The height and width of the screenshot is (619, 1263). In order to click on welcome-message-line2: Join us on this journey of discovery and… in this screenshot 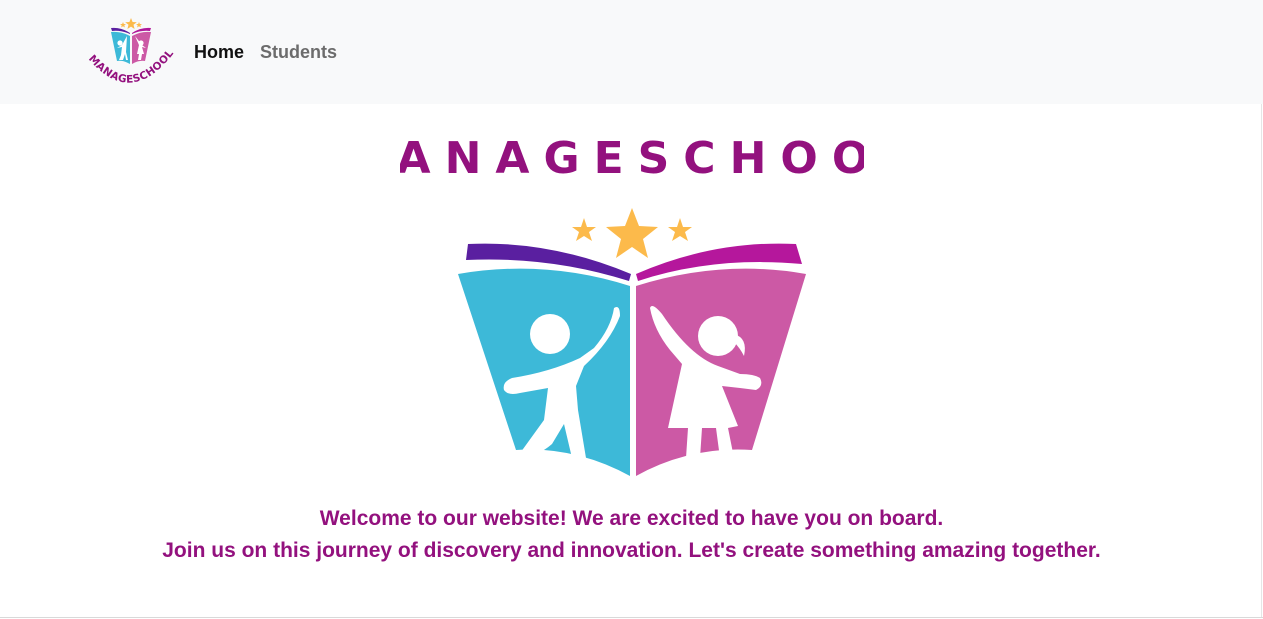, I will do `click(631, 550)`.